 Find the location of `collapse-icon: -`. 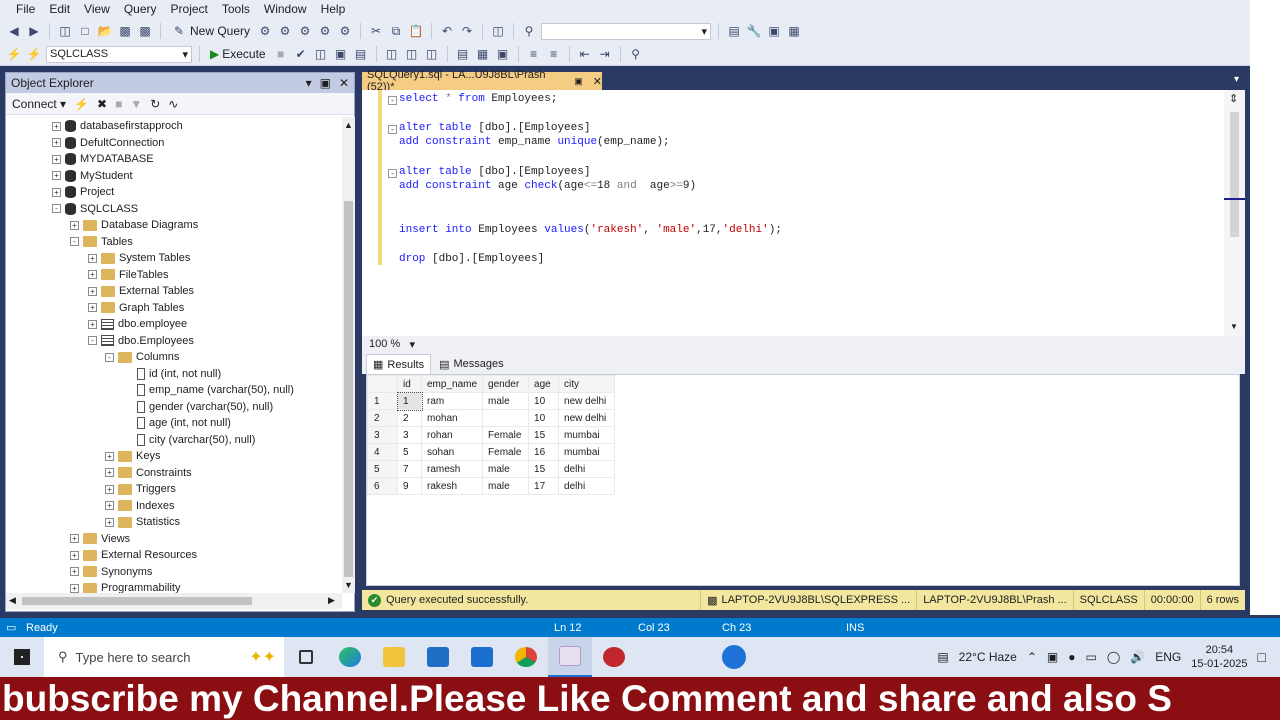

collapse-icon: - is located at coordinates (109, 357).